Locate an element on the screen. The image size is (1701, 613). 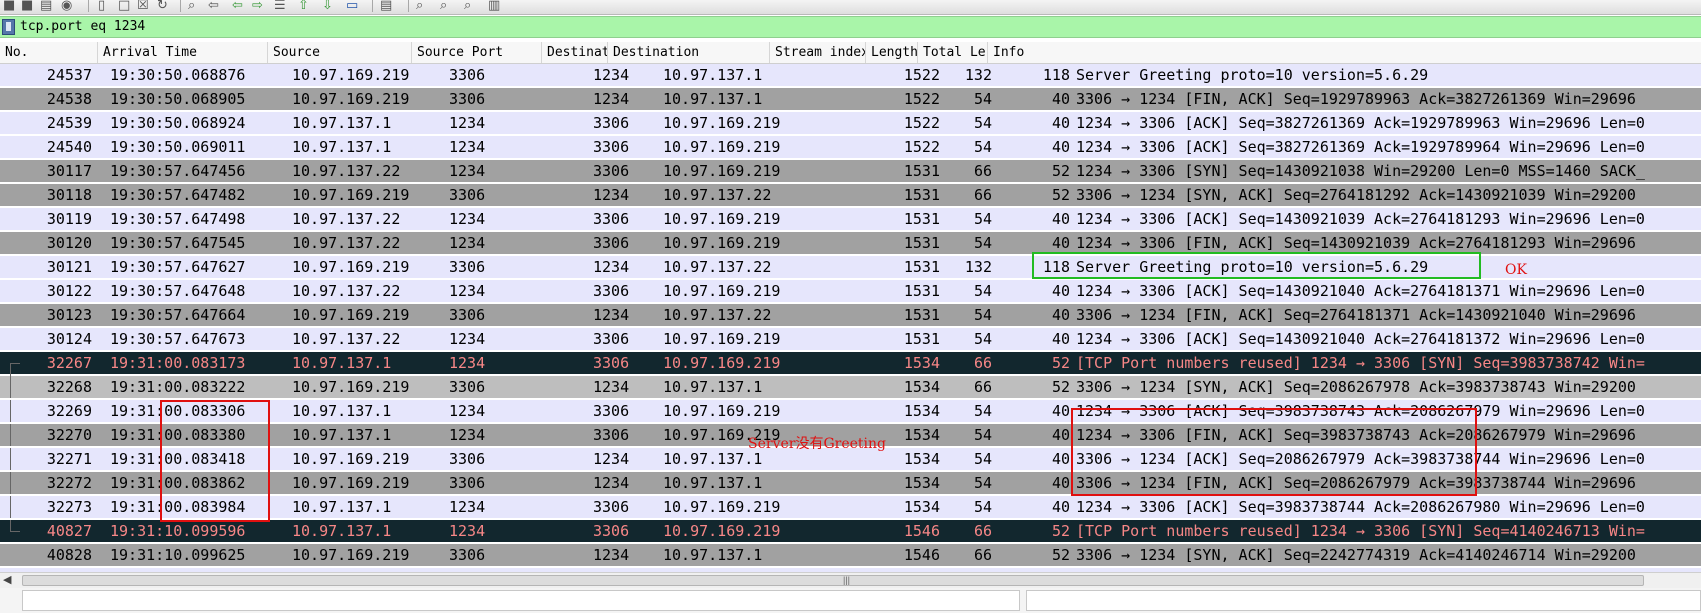
packet-bytes-pane is located at coordinates (1363, 600).